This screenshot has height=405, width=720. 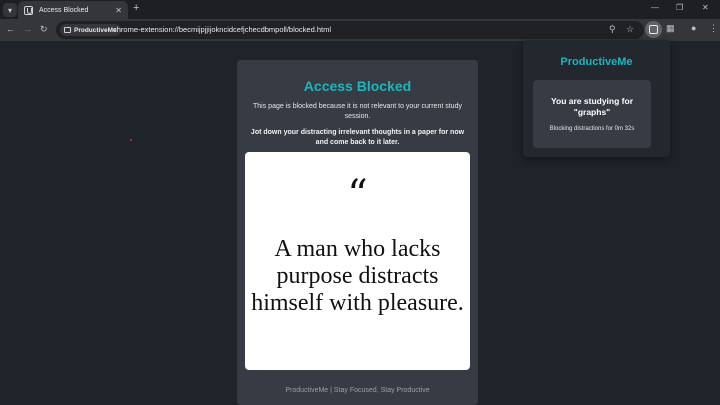 I want to click on close-window-icon: ✕, so click(x=705, y=7).